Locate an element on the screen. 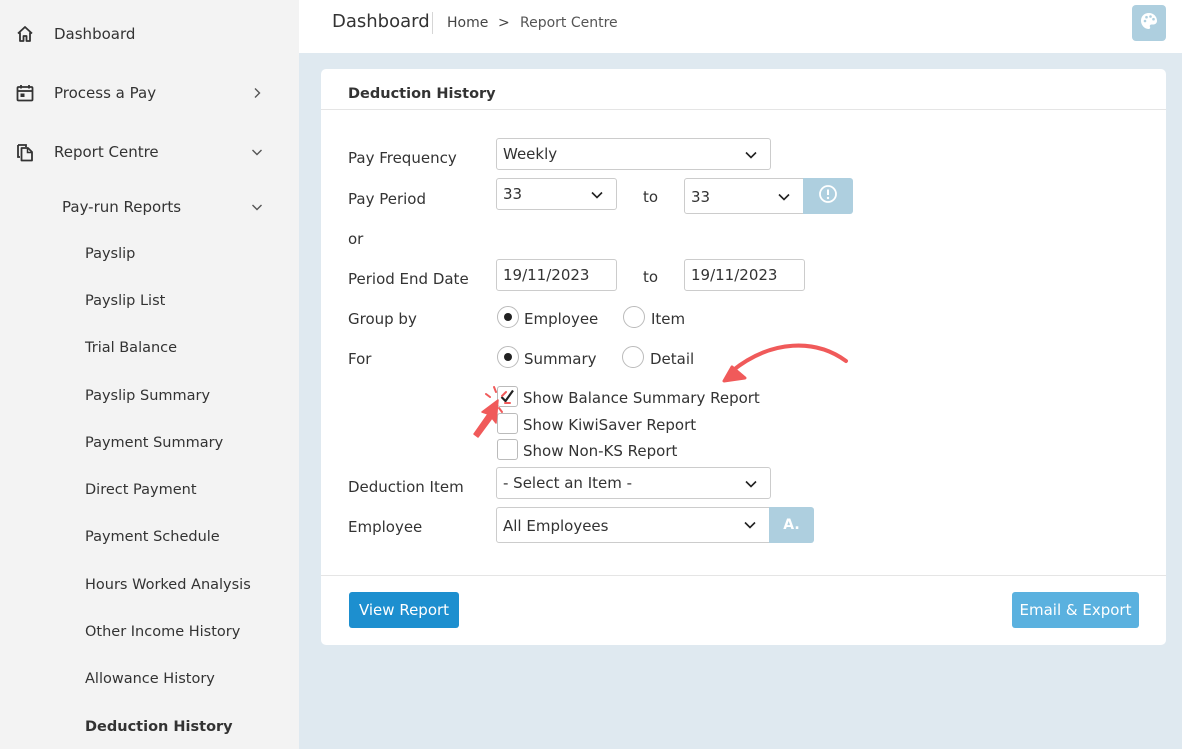 The image size is (1182, 749). deduction-item-label: Deduction Item is located at coordinates (406, 487).